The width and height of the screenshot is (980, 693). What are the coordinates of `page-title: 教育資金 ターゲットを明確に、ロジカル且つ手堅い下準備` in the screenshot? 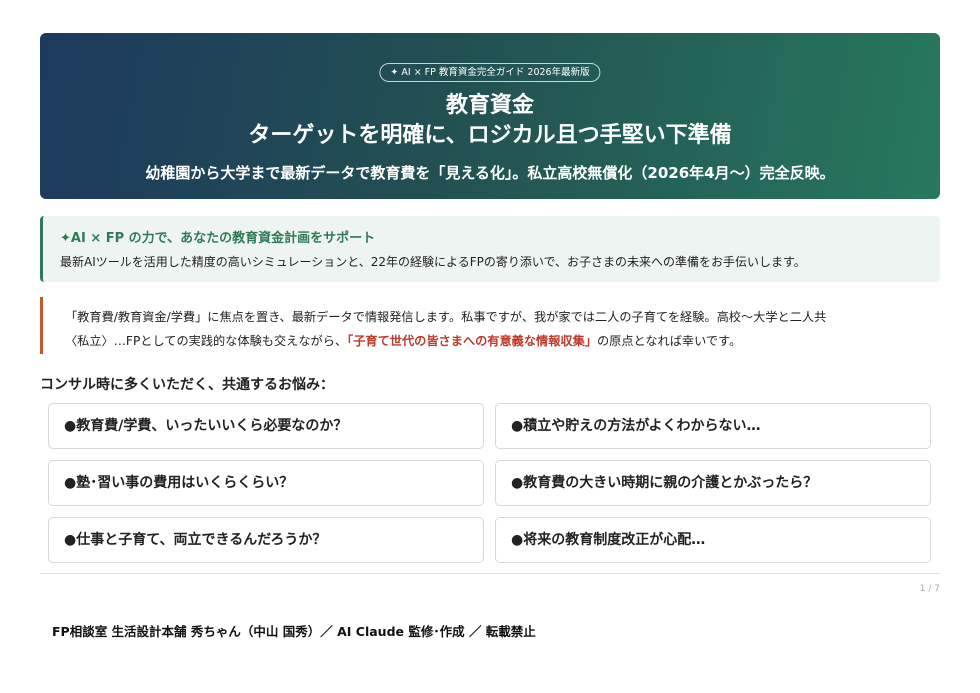 It's located at (490, 121).